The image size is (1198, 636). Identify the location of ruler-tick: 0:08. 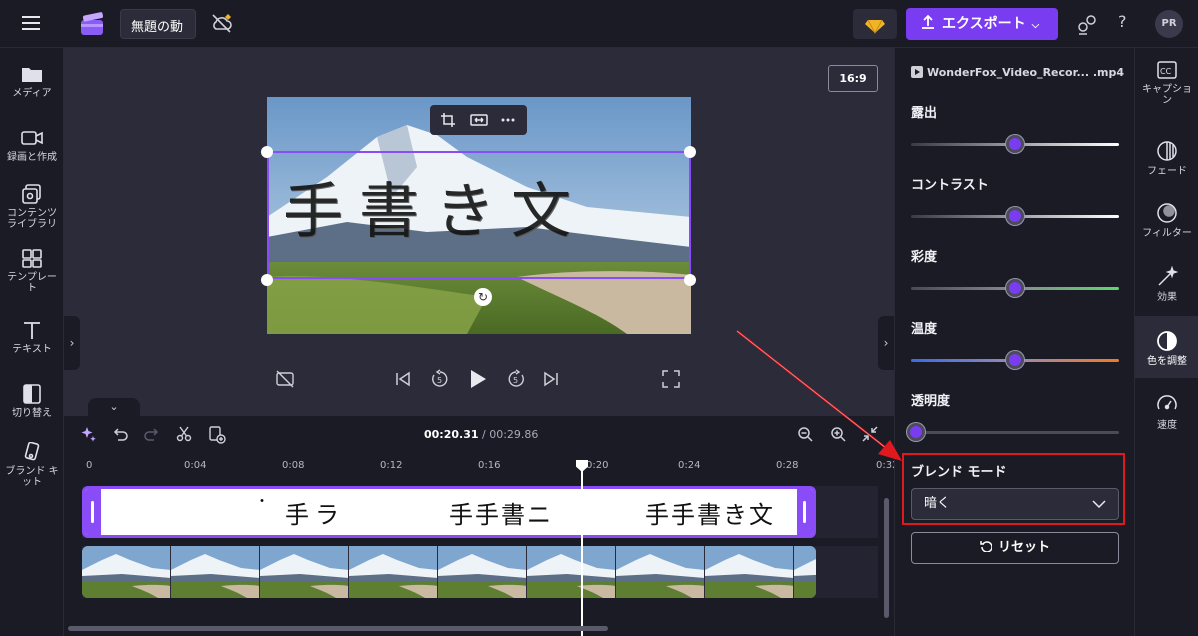
(293, 465).